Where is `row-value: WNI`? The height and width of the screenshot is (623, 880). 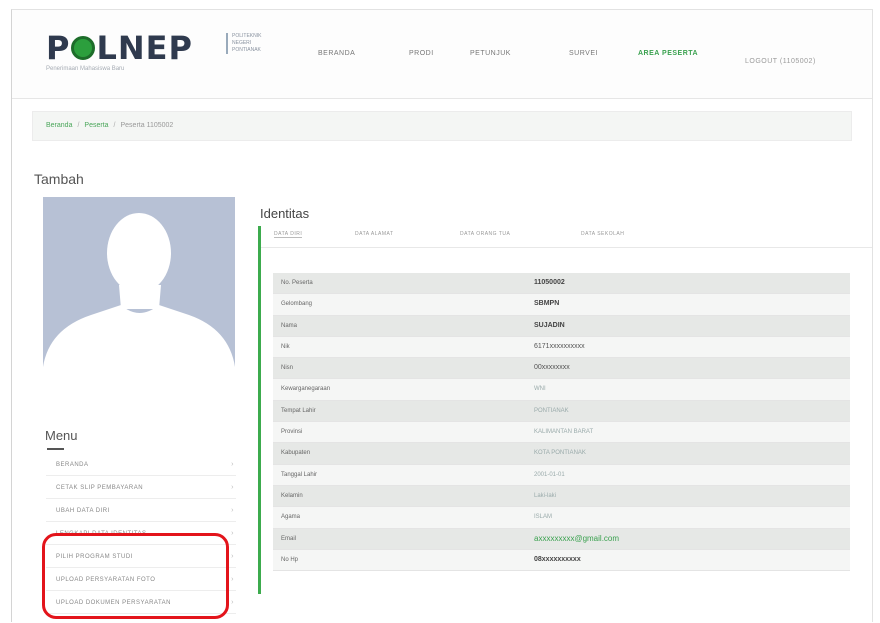 row-value: WNI is located at coordinates (540, 389).